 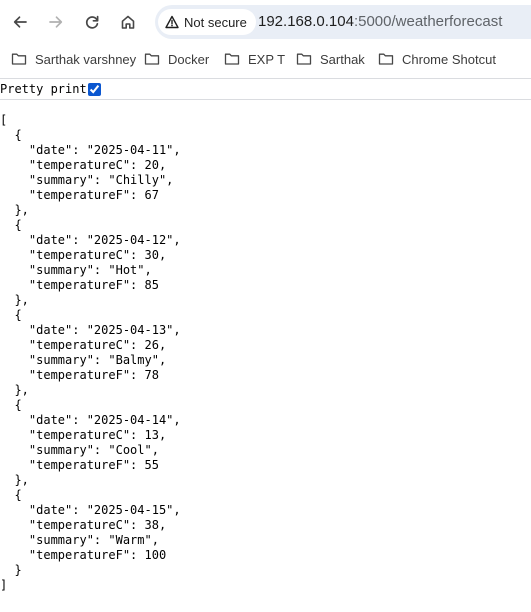 I want to click on site-security-chip: Not secure, so click(x=207, y=22).